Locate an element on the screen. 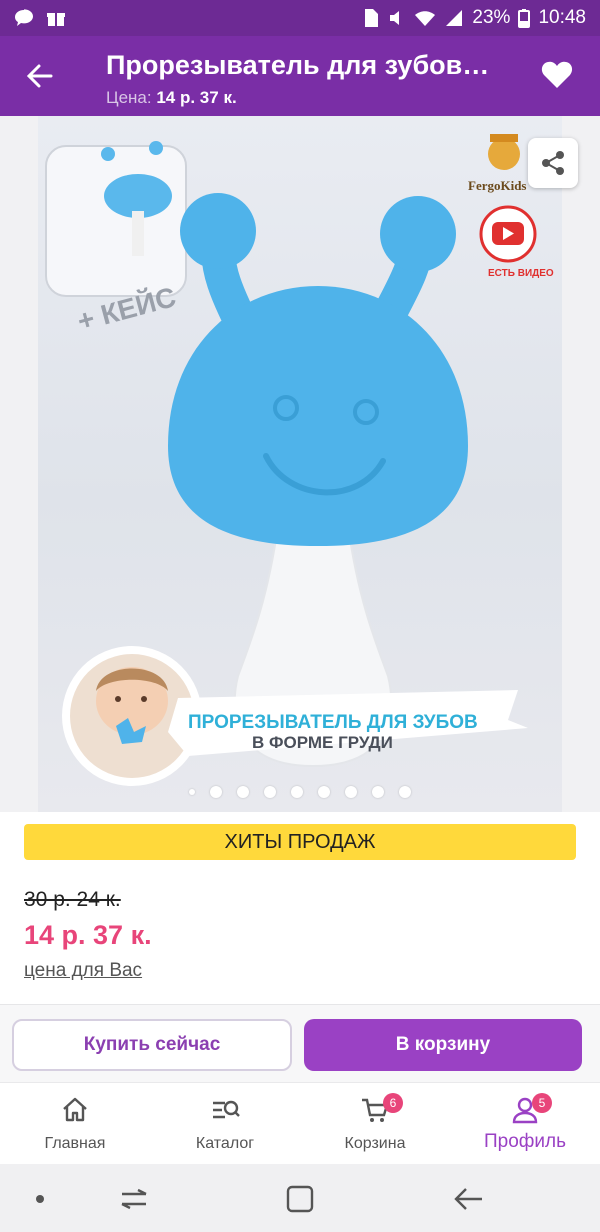 The height and width of the screenshot is (1232, 600). bottom-tab-bar: Главная Каталог 6 Корзина 5 Профиль is located at coordinates (300, 1123).